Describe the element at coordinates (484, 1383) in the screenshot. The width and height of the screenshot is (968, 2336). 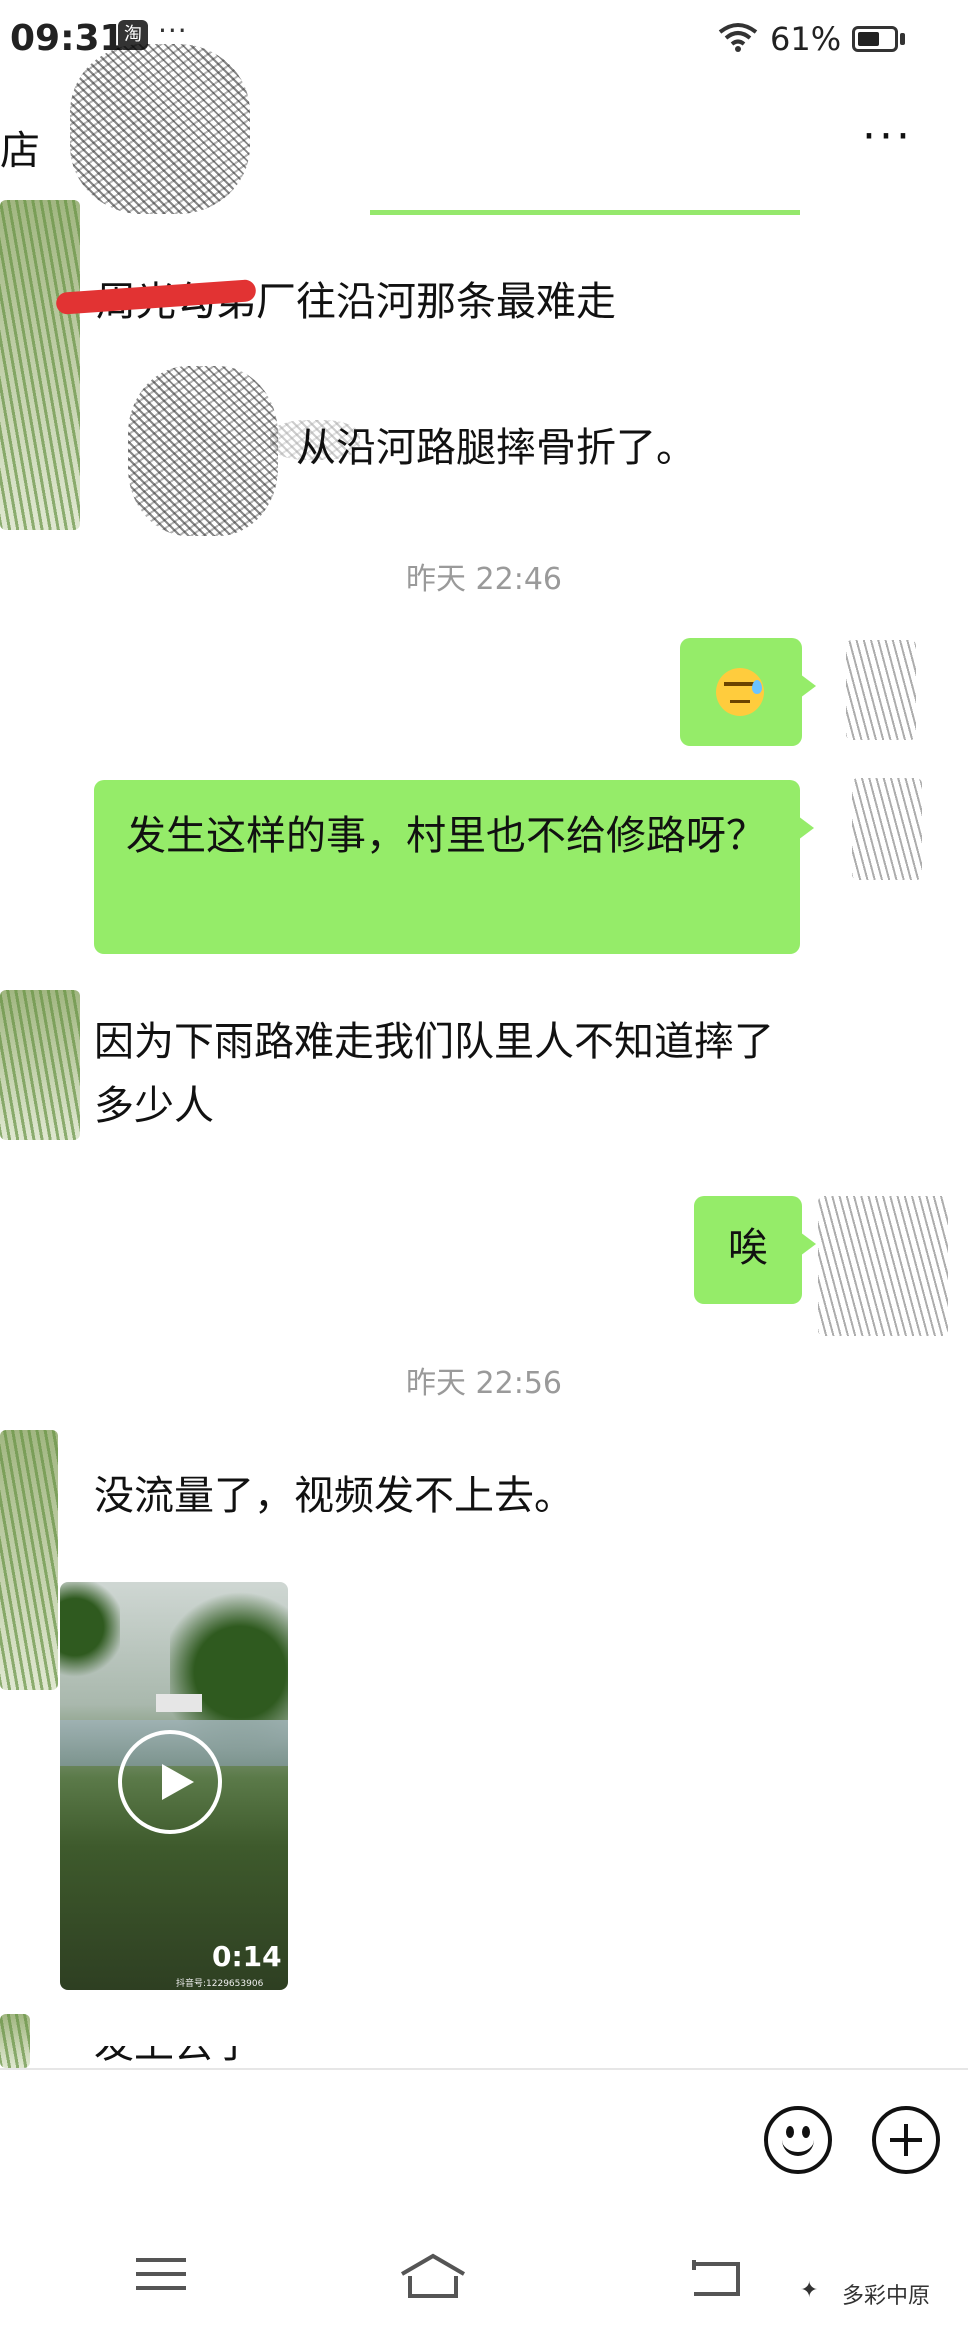
I see `timestamp: 昨天 22:56` at that location.